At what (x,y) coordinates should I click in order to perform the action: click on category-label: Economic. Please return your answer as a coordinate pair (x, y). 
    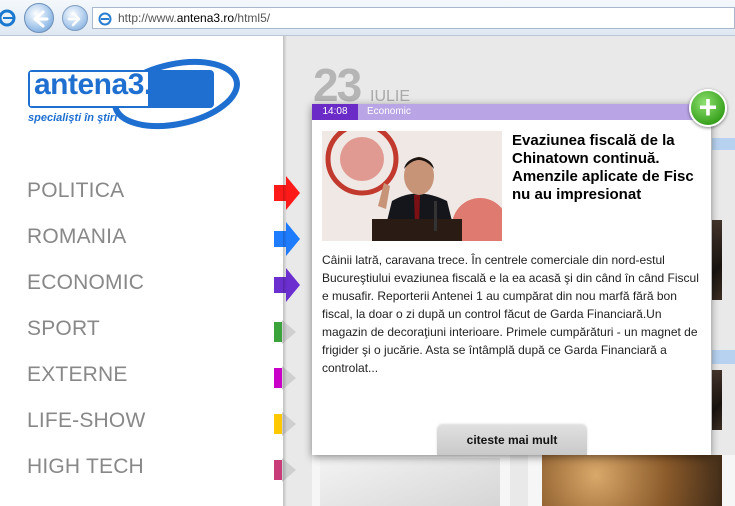
    Looking at the image, I should click on (389, 111).